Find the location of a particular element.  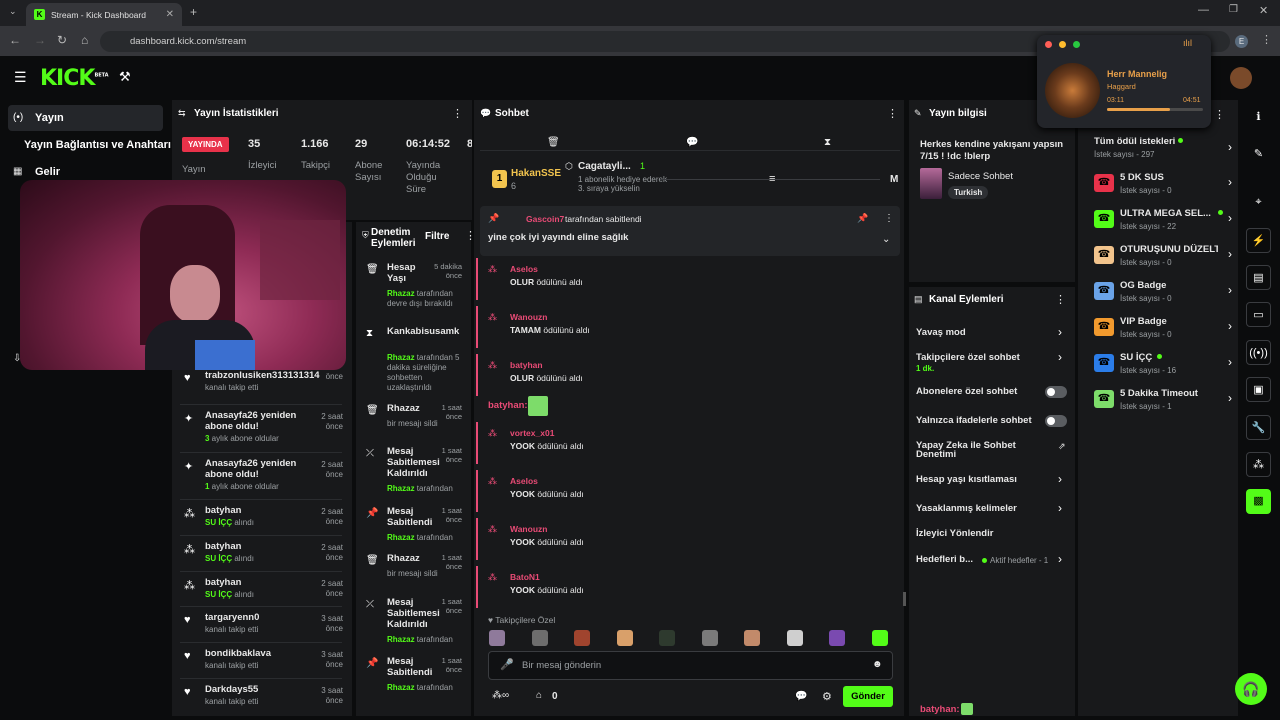

back-icon: ← is located at coordinates (15, 40).